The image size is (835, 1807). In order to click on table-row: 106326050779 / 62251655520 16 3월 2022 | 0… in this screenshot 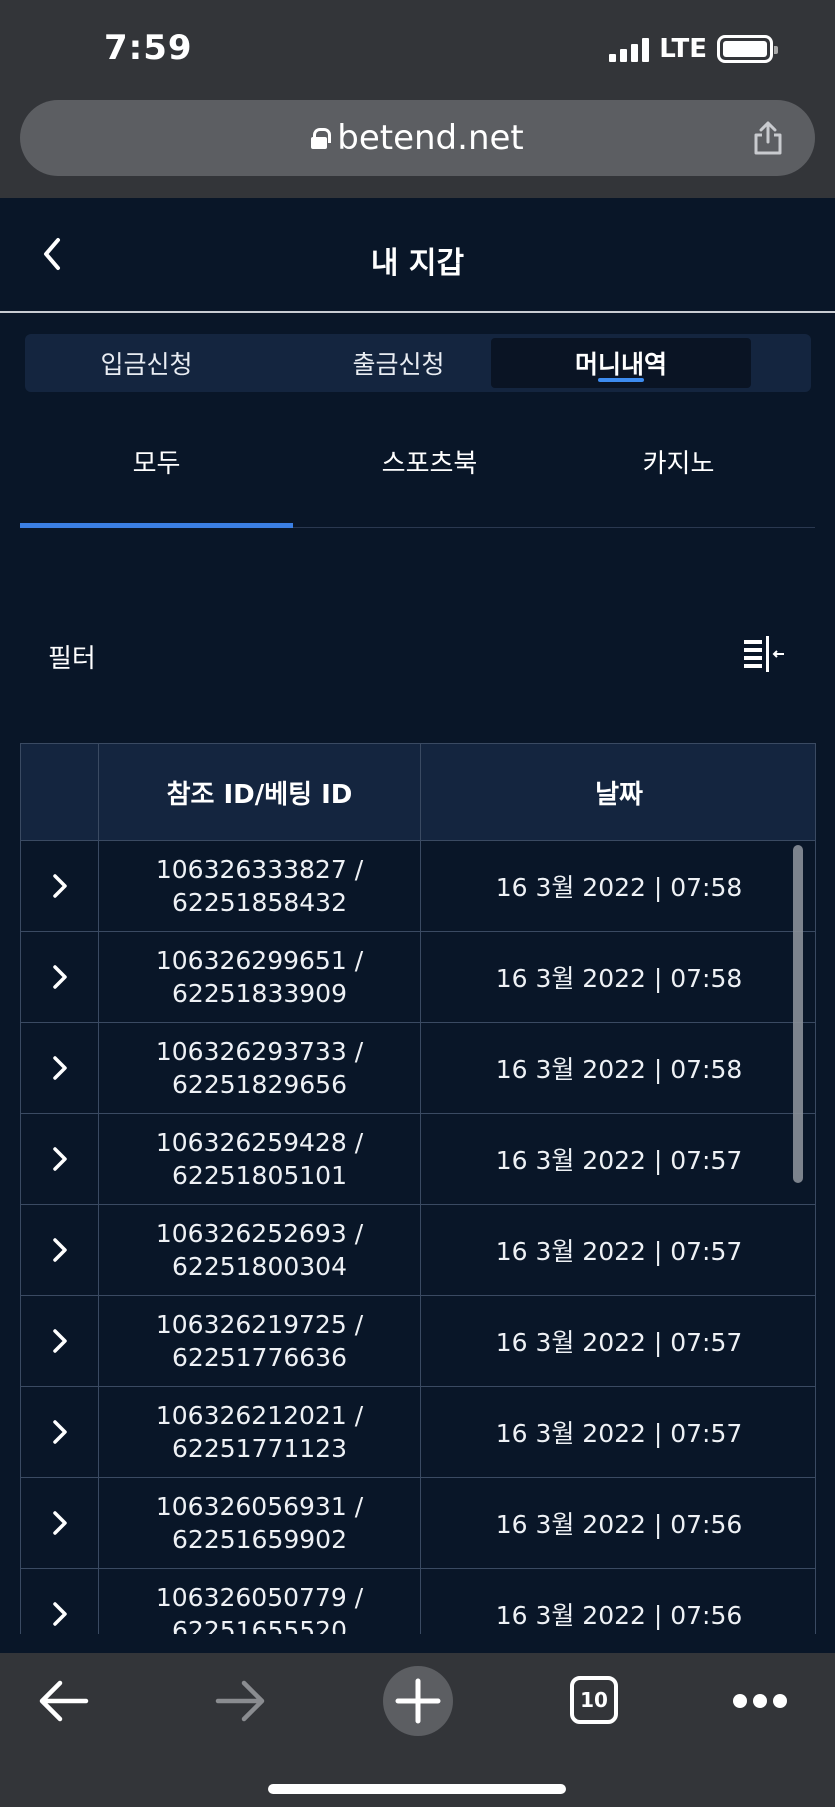, I will do `click(418, 1601)`.